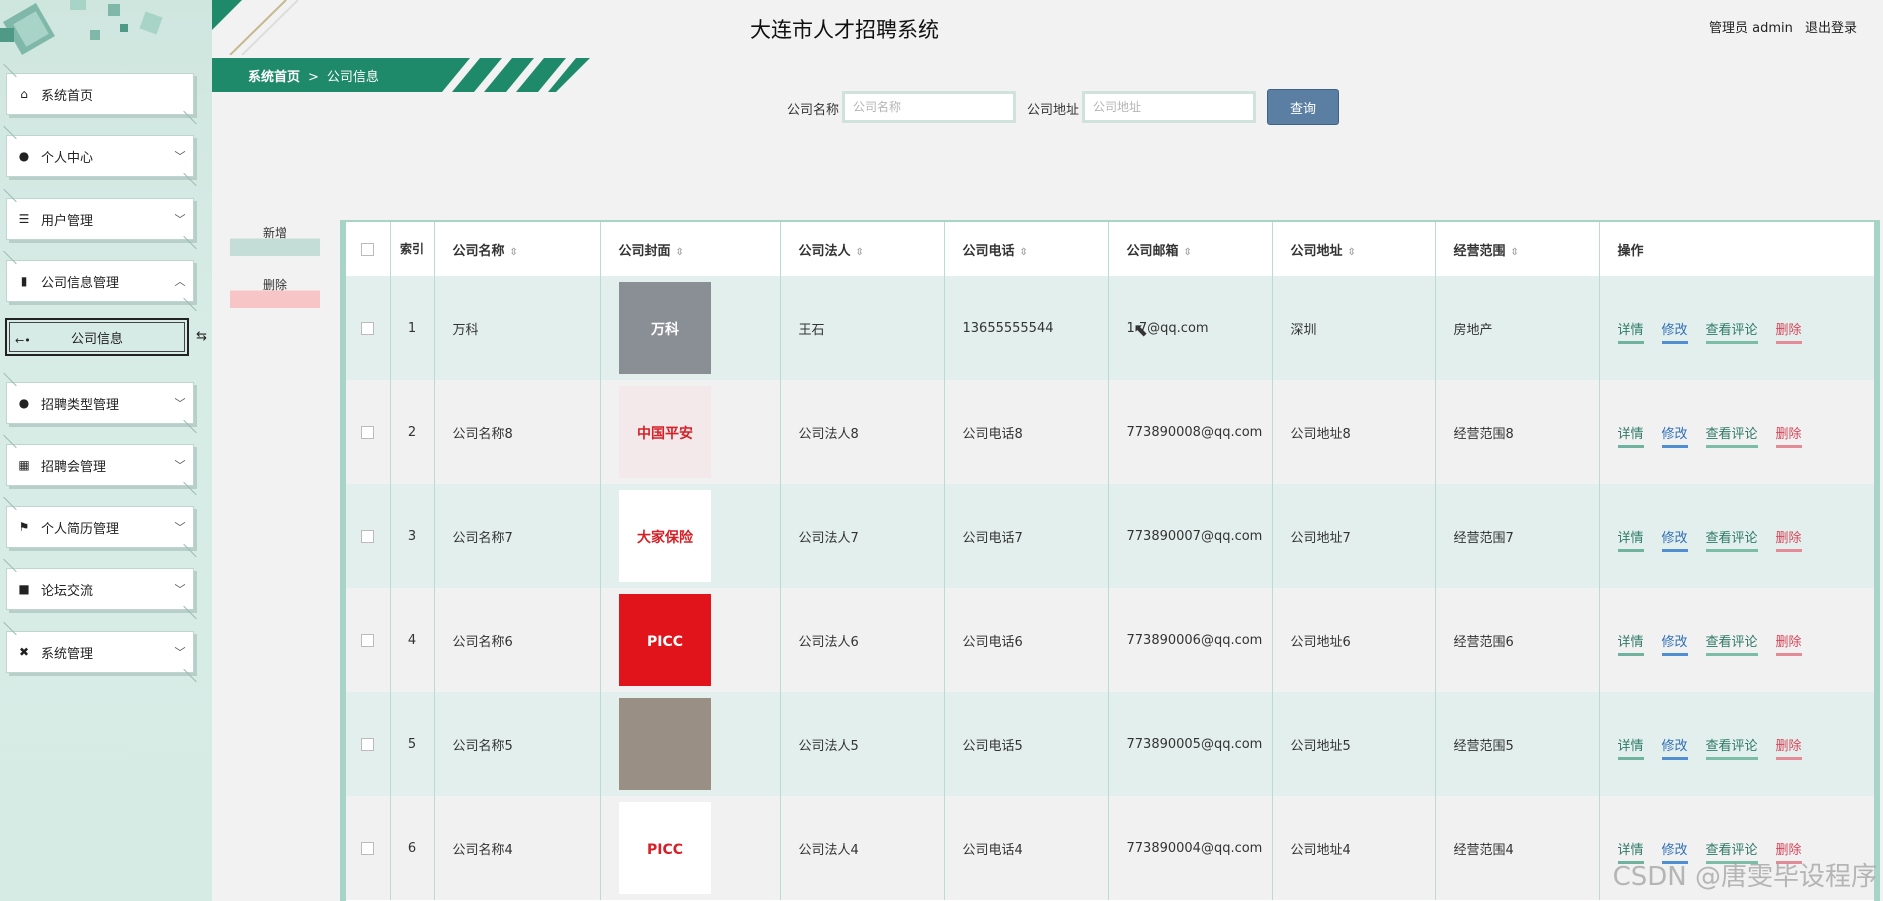 The height and width of the screenshot is (901, 1883). Describe the element at coordinates (1026, 744) in the screenshot. I see `cell-phone: 公司电话5` at that location.